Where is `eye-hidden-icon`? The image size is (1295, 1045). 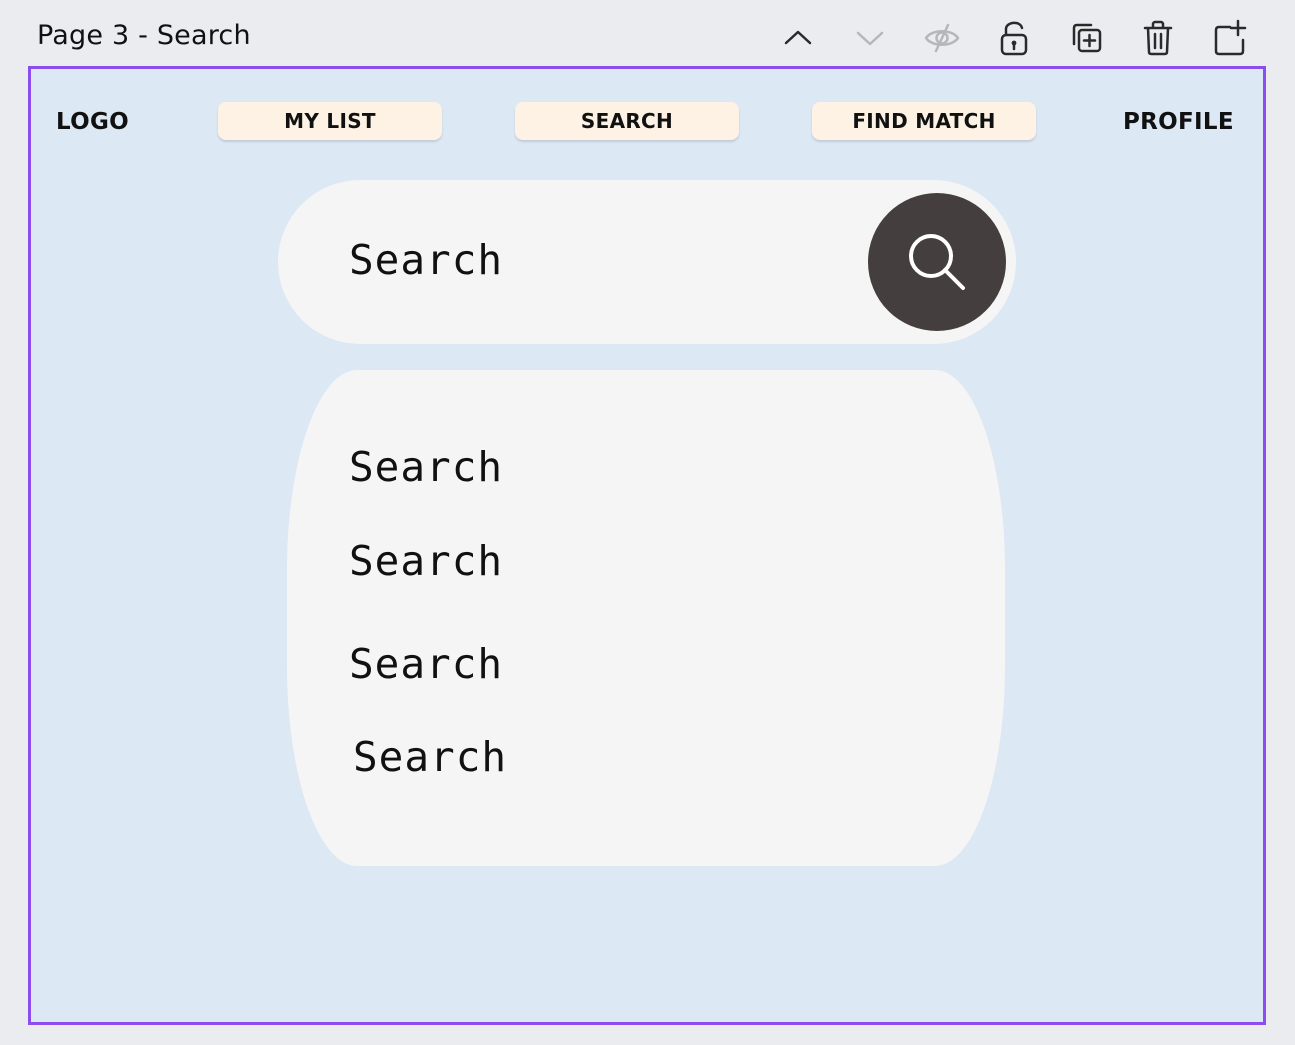
eye-hidden-icon is located at coordinates (942, 38).